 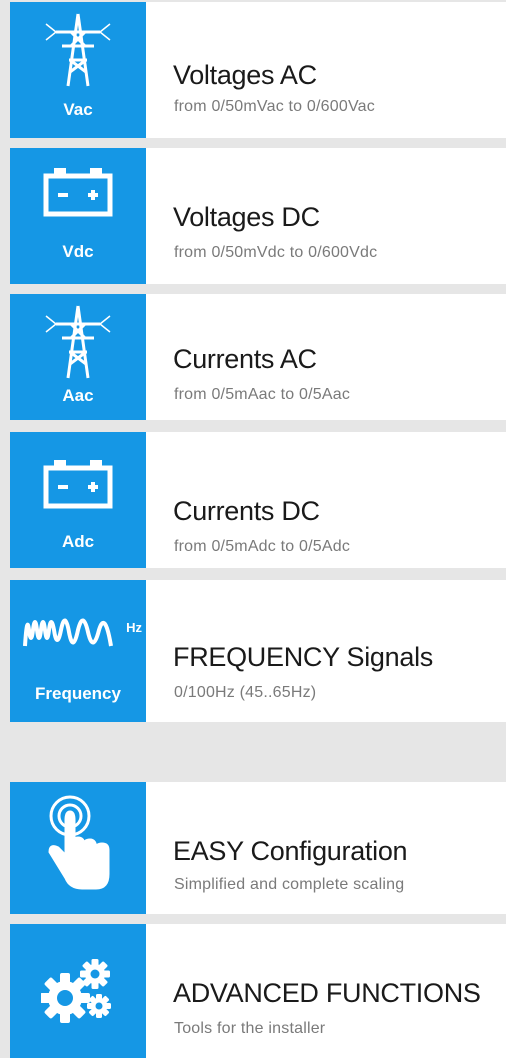 I want to click on feature-subtitle: Tools for the installer, so click(x=250, y=1028).